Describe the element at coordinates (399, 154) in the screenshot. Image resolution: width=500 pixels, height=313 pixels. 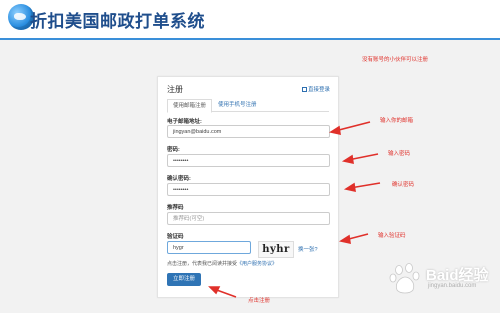
I see `annotation-password: 输入密码` at that location.